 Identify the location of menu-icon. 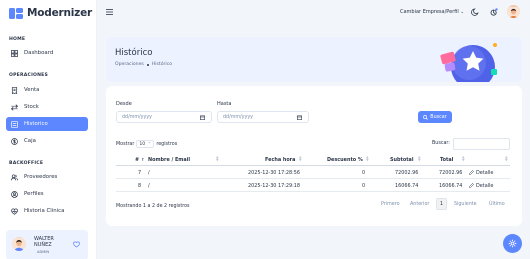
(109, 12).